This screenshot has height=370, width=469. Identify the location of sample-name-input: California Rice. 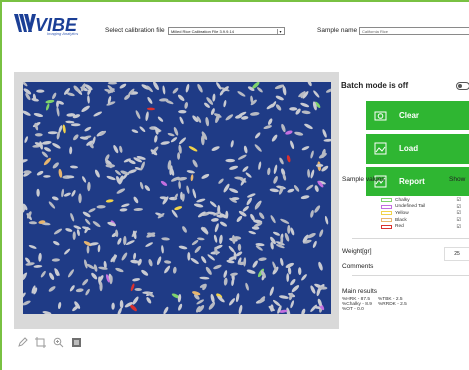
(414, 31).